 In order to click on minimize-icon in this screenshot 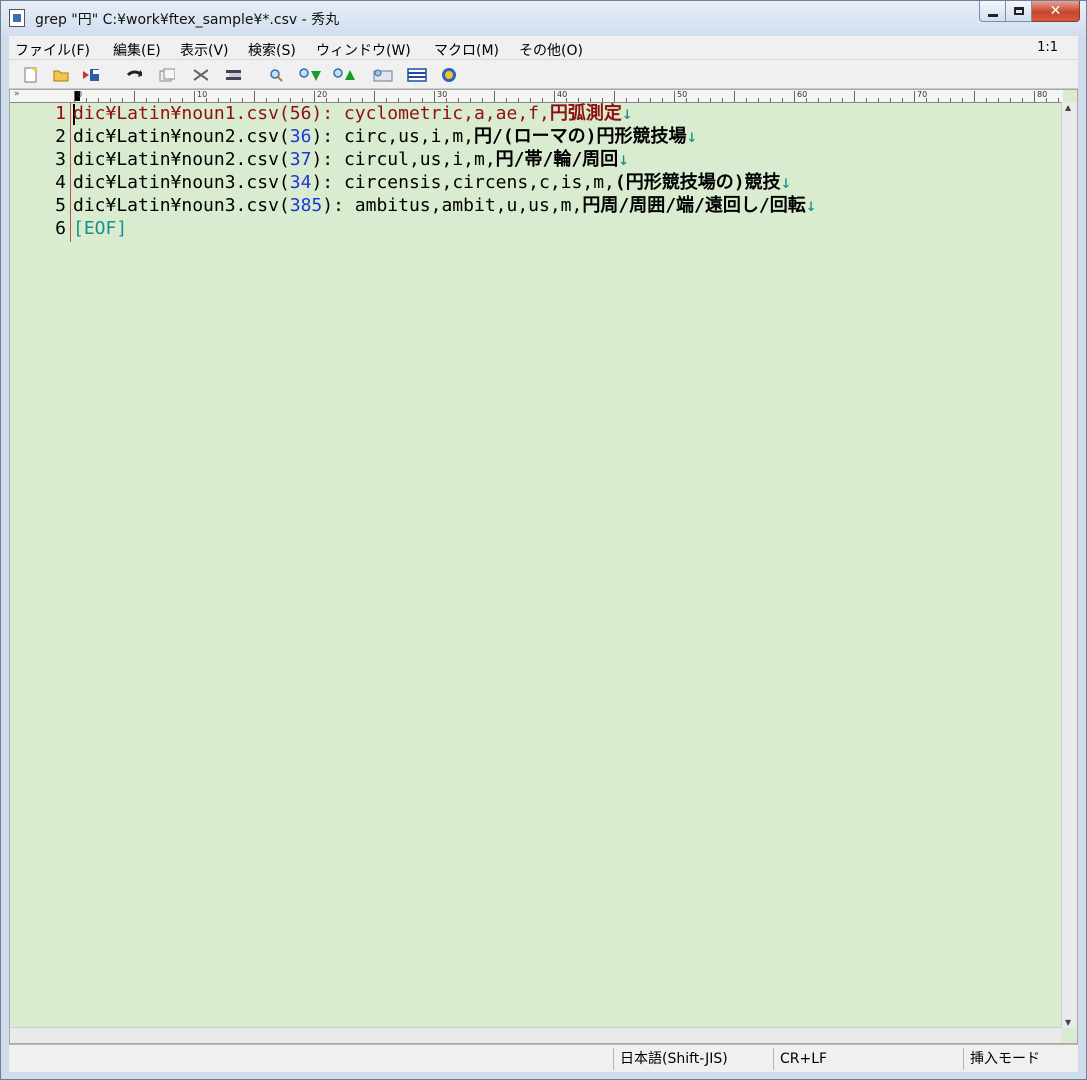, I will do `click(992, 15)`.